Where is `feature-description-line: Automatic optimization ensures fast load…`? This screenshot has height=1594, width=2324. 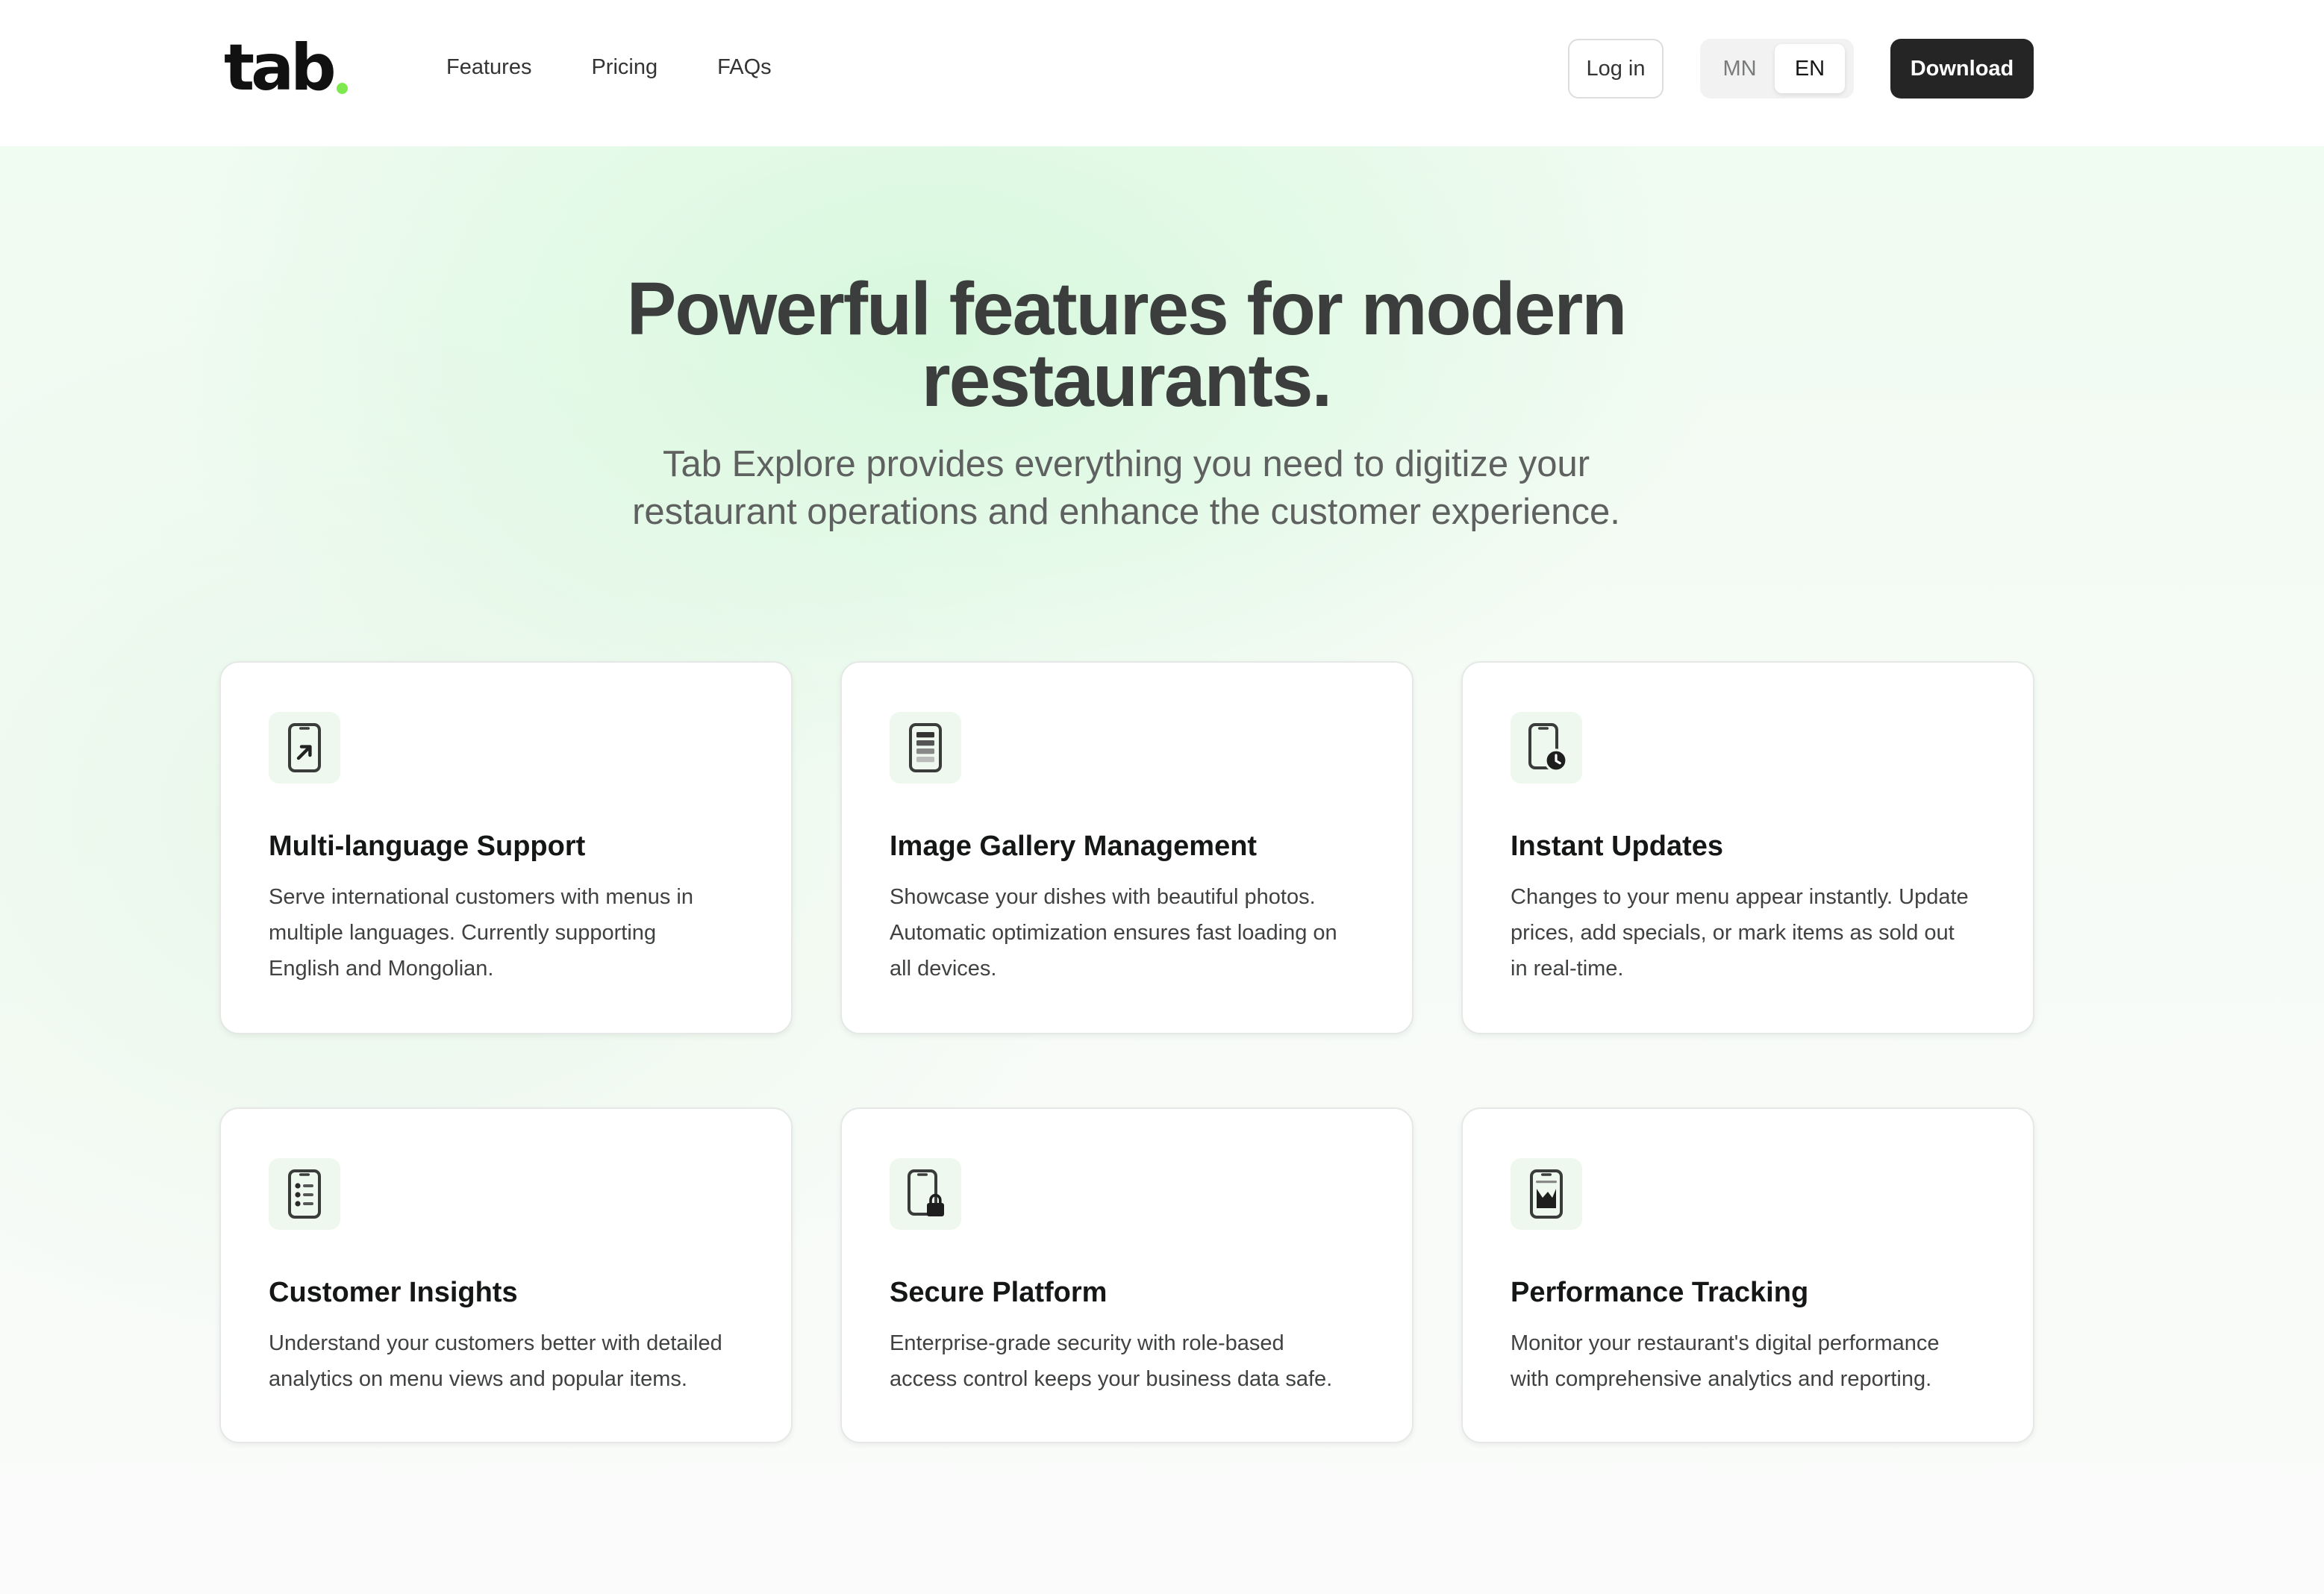
feature-description-line: Automatic optimization ensures fast load… is located at coordinates (1113, 933).